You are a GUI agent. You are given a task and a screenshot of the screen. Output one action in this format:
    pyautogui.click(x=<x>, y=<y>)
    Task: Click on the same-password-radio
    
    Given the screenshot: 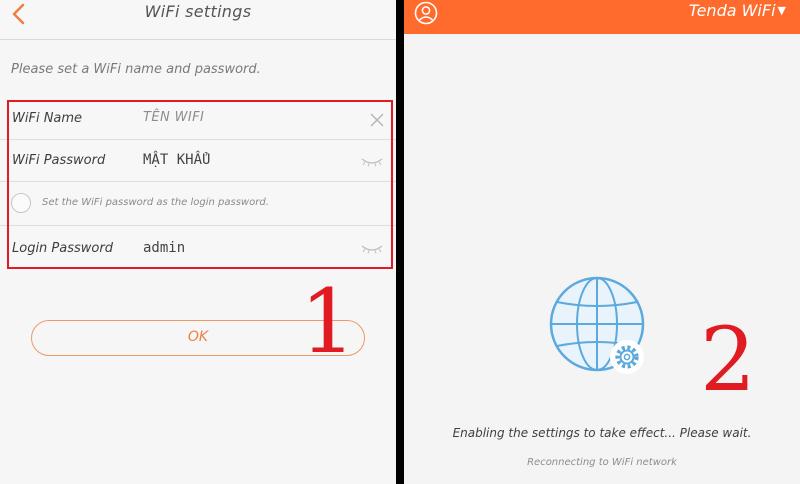 What is the action you would take?
    pyautogui.click(x=21, y=203)
    